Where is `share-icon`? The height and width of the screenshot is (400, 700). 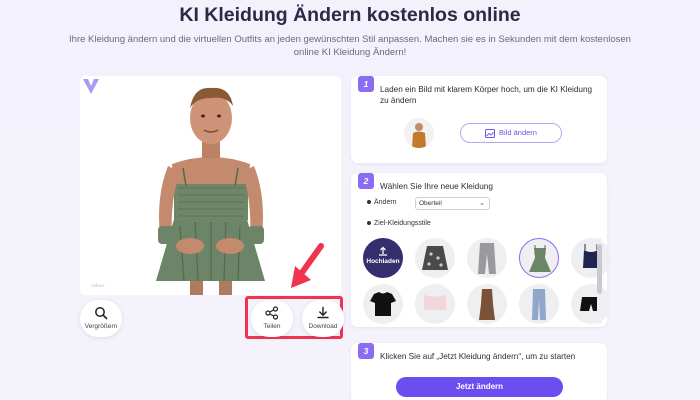 share-icon is located at coordinates (272, 313).